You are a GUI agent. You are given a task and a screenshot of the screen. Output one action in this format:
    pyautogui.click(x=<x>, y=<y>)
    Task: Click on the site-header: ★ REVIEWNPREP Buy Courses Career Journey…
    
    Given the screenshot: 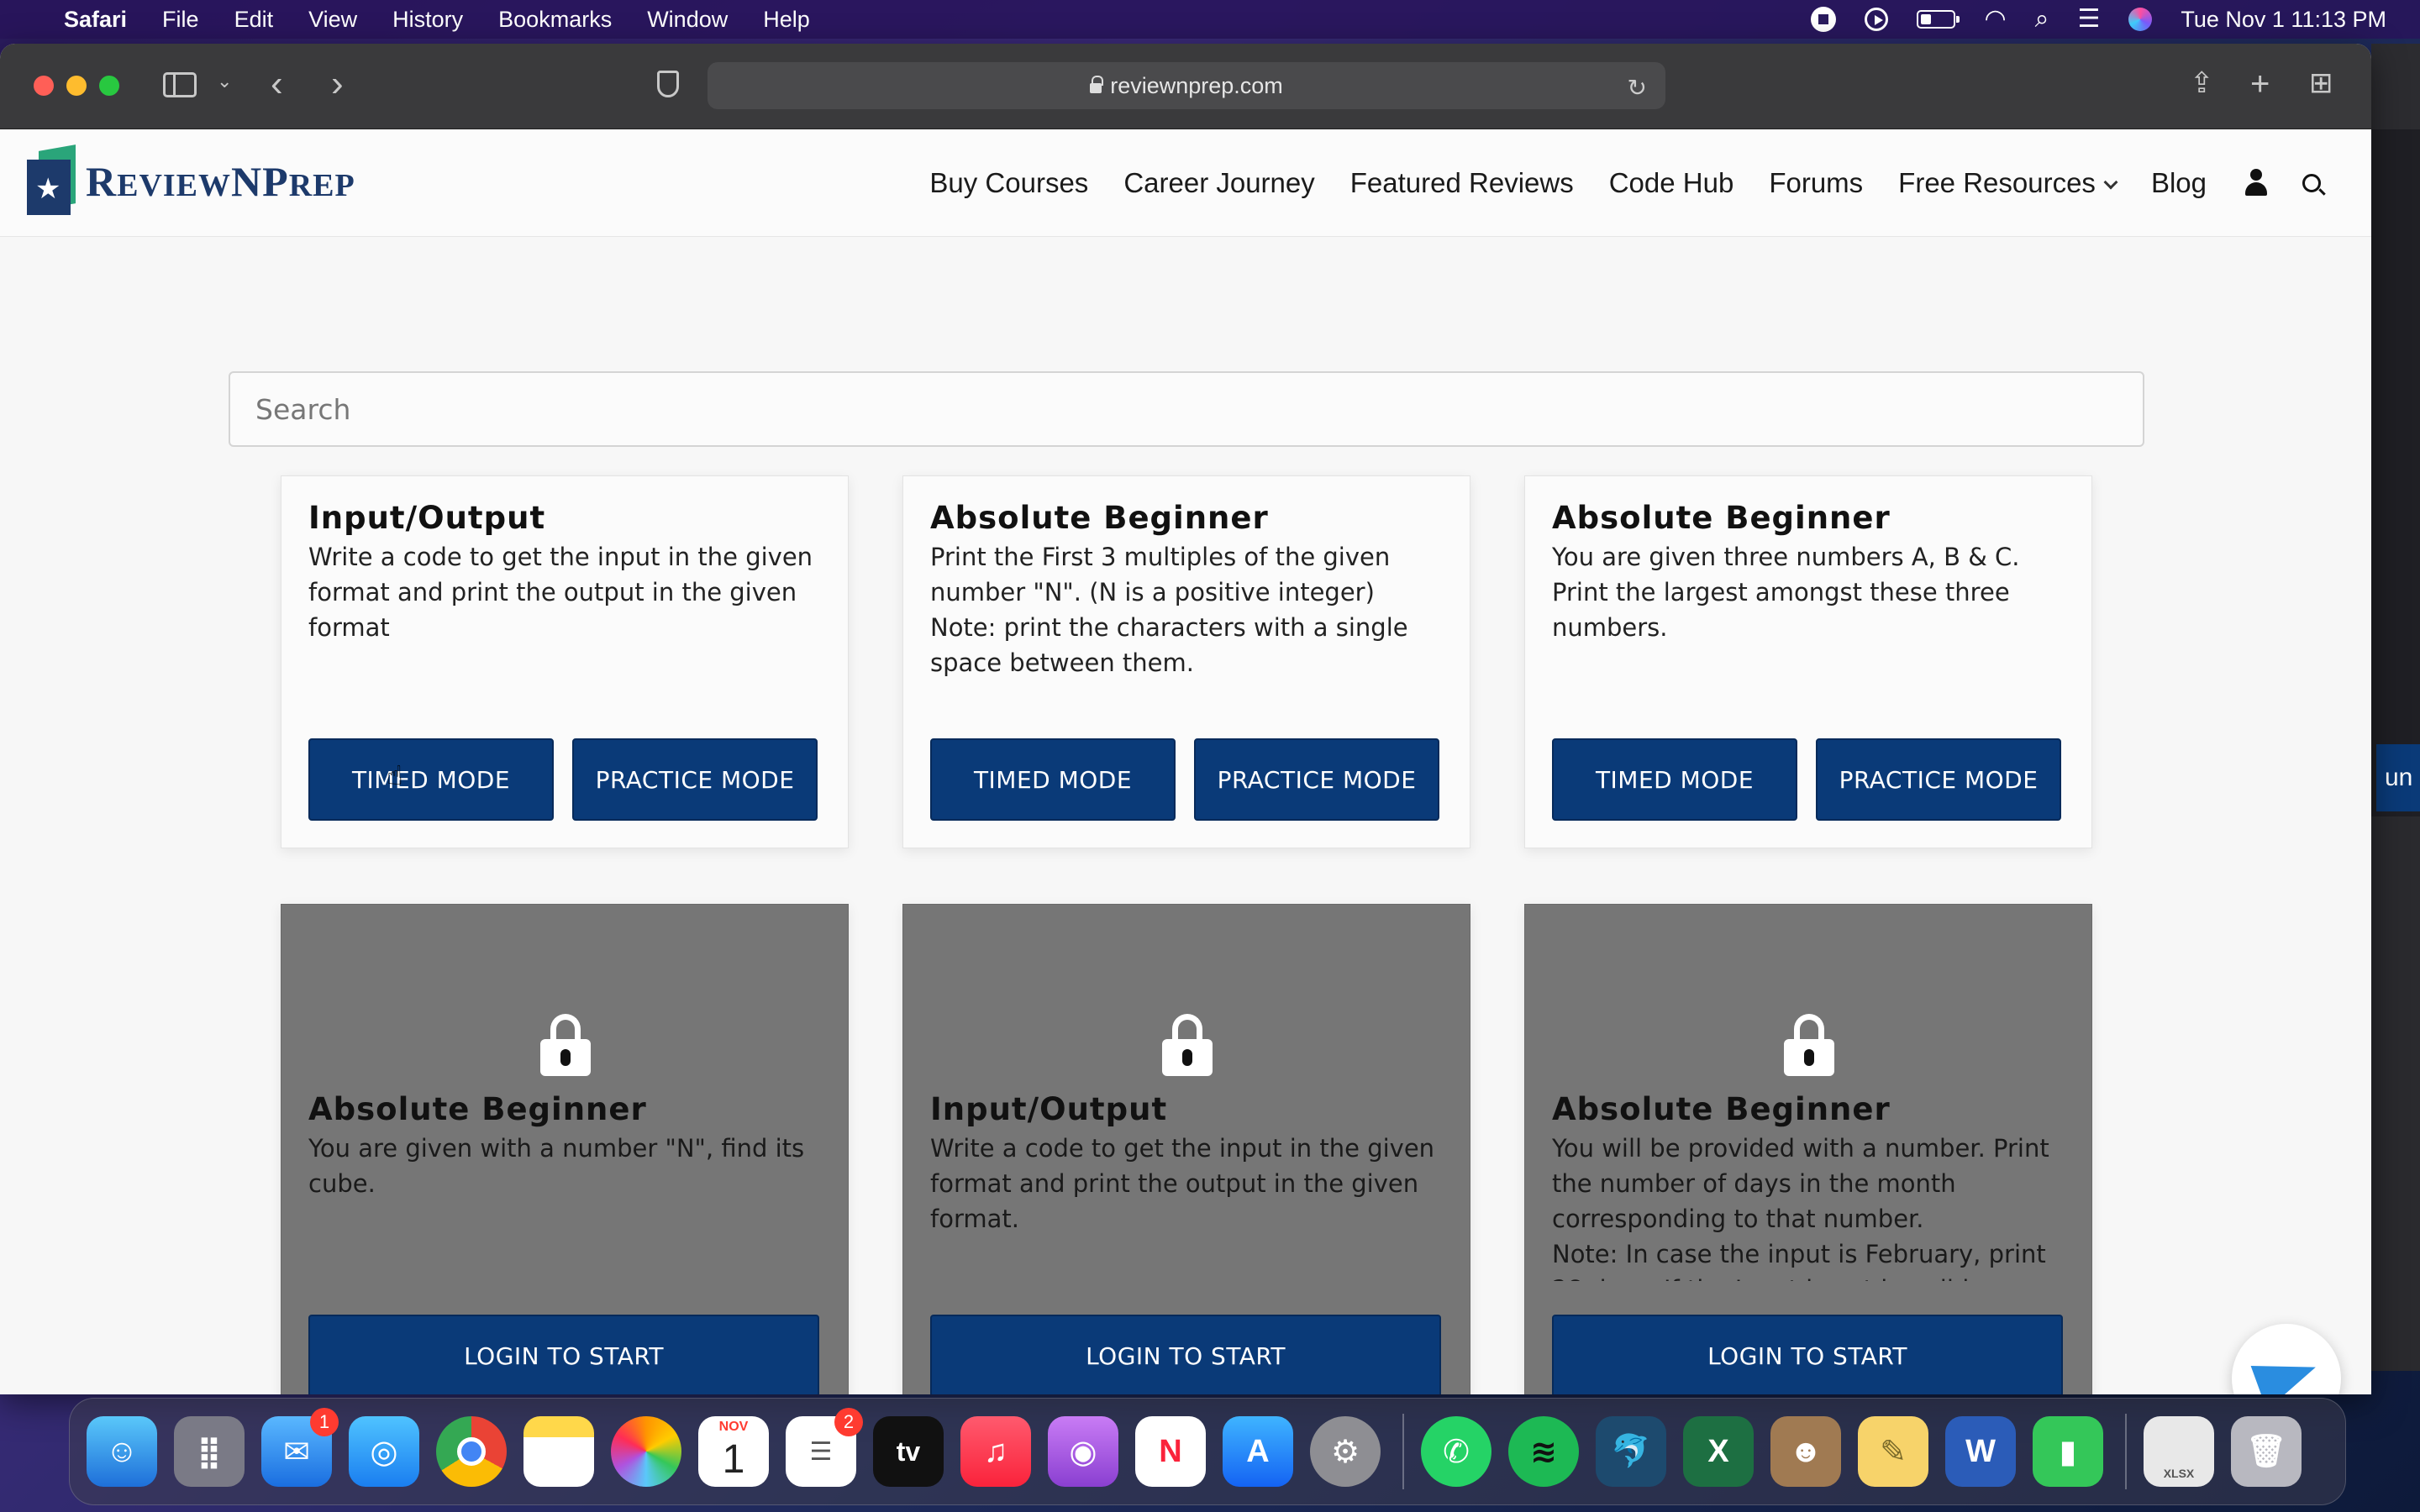 What is the action you would take?
    pyautogui.click(x=1185, y=183)
    